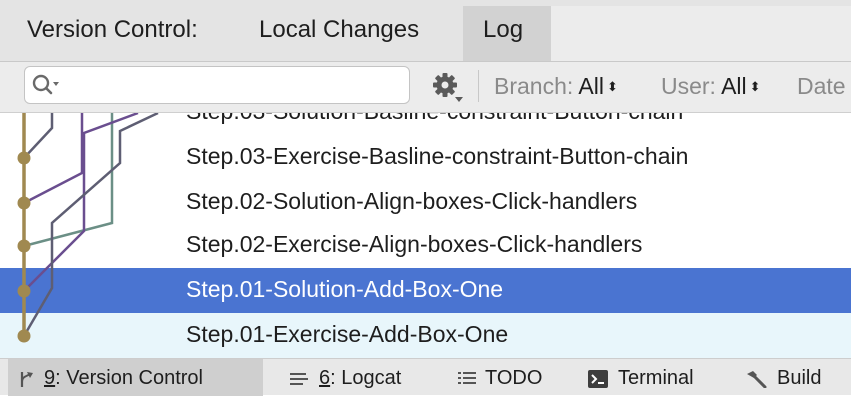 This screenshot has width=851, height=396. I want to click on date-filter-label: Date, so click(821, 86).